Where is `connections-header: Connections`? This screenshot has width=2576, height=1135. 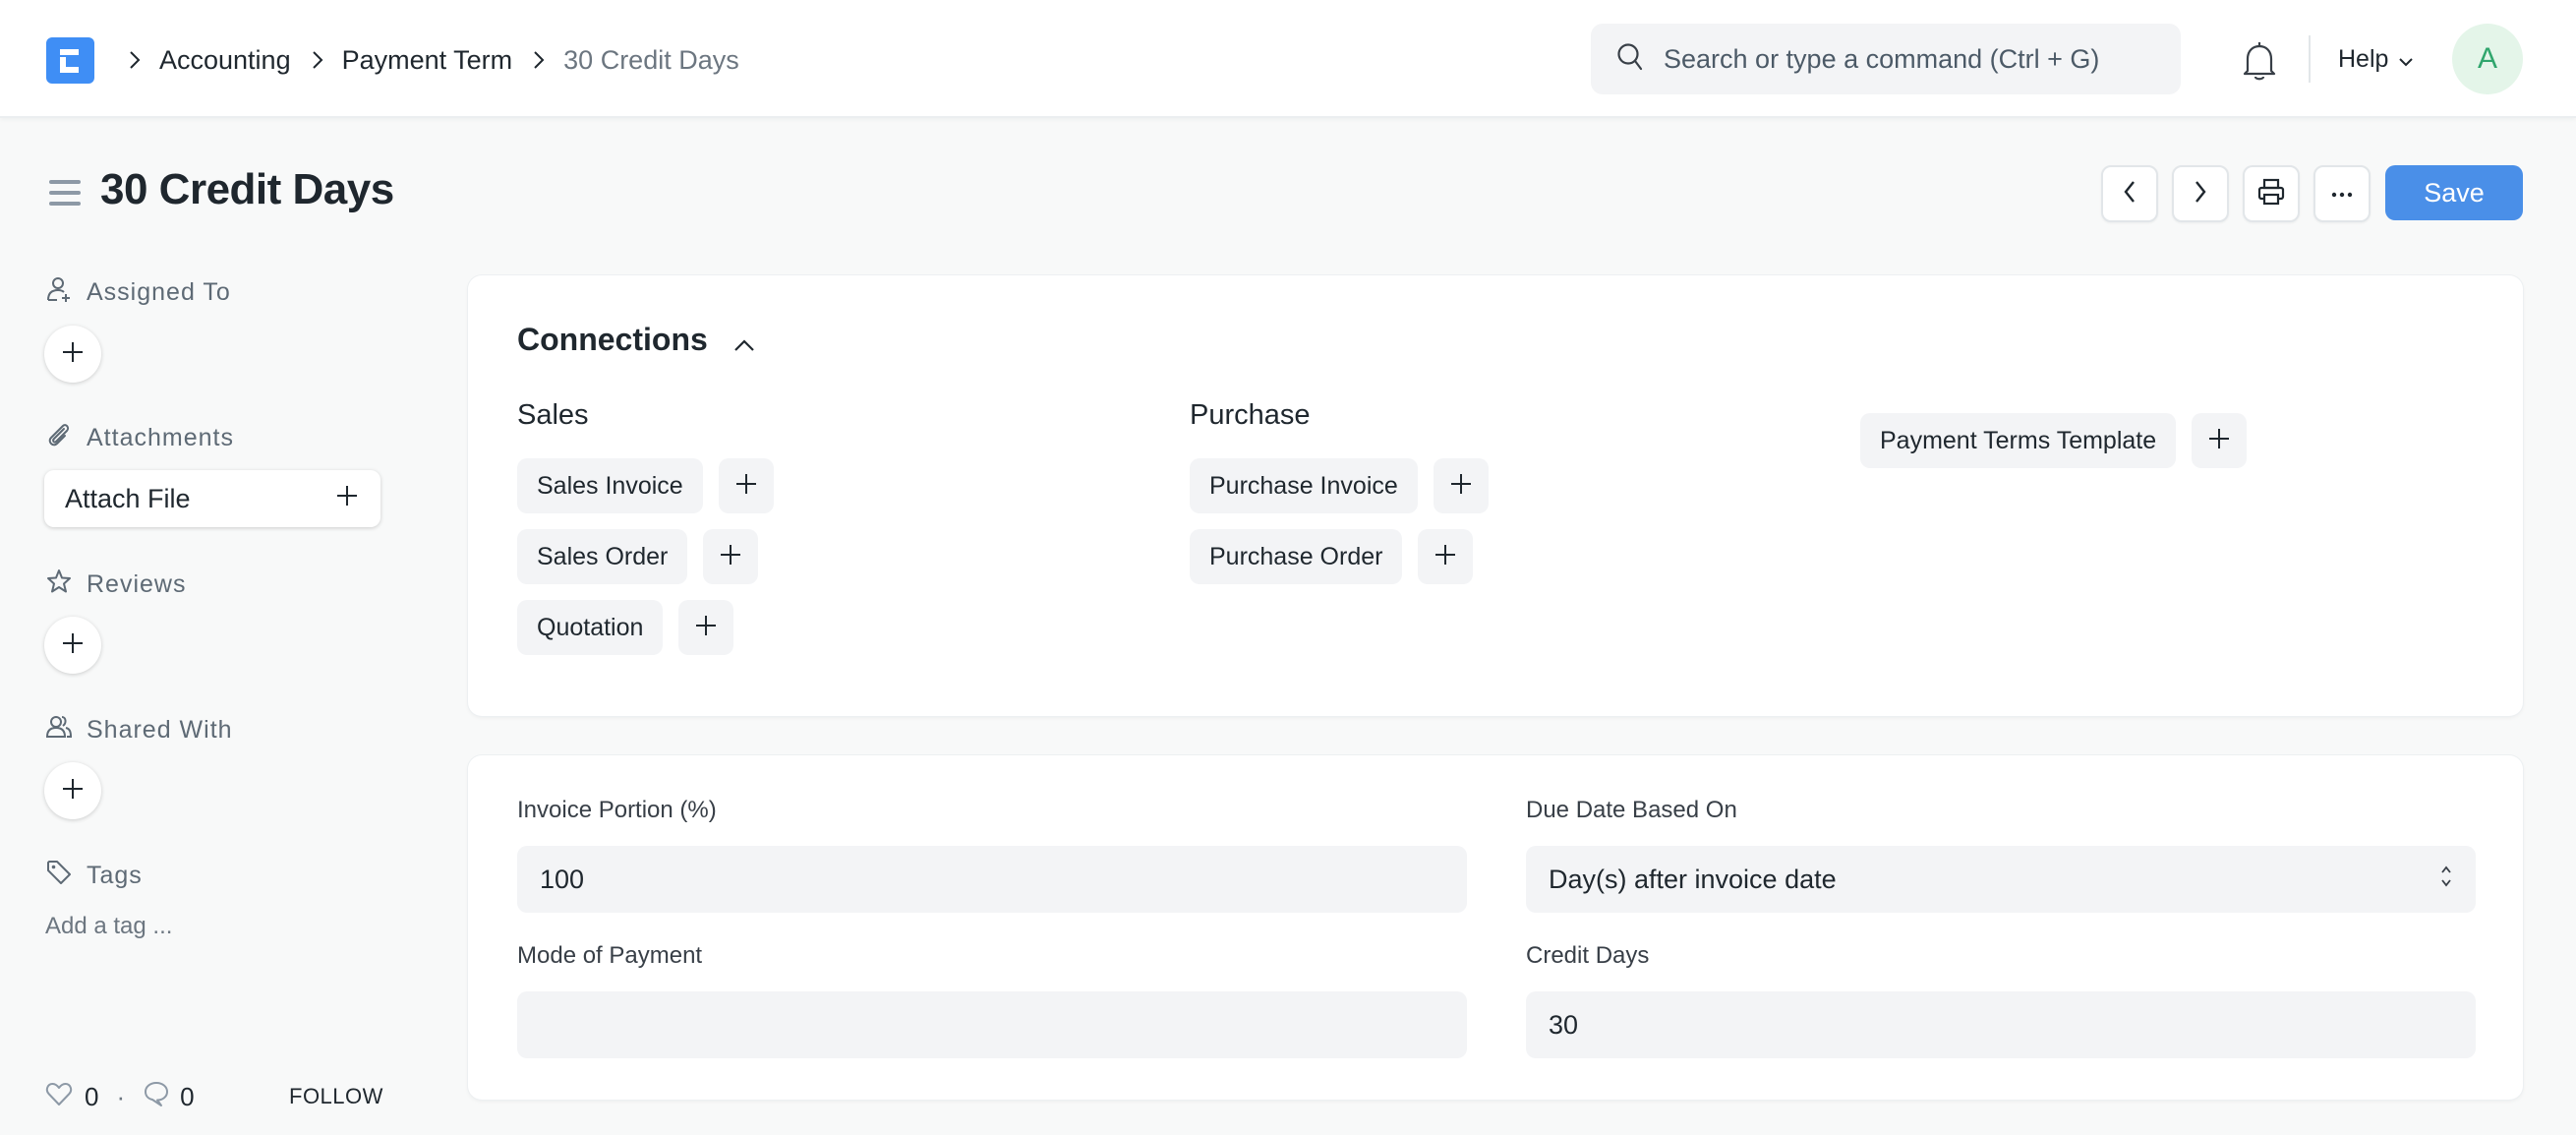
connections-header: Connections is located at coordinates (636, 340).